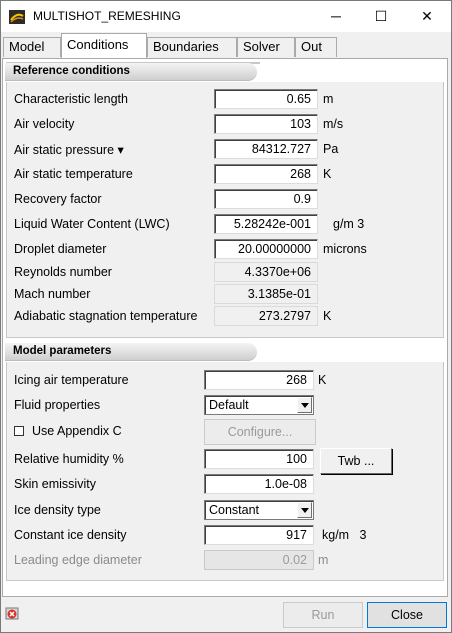 The width and height of the screenshot is (452, 633). What do you see at coordinates (381, 16) in the screenshot?
I see `maximize-button: ☐` at bounding box center [381, 16].